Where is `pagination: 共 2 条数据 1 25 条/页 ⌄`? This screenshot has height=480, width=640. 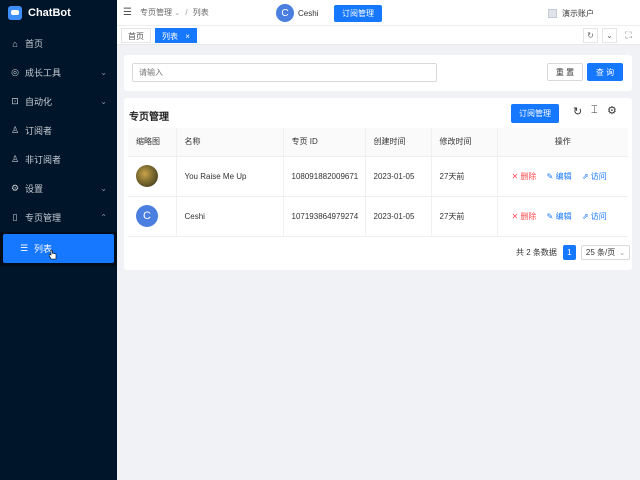 pagination: 共 2 条数据 1 25 条/页 ⌄ is located at coordinates (573, 252).